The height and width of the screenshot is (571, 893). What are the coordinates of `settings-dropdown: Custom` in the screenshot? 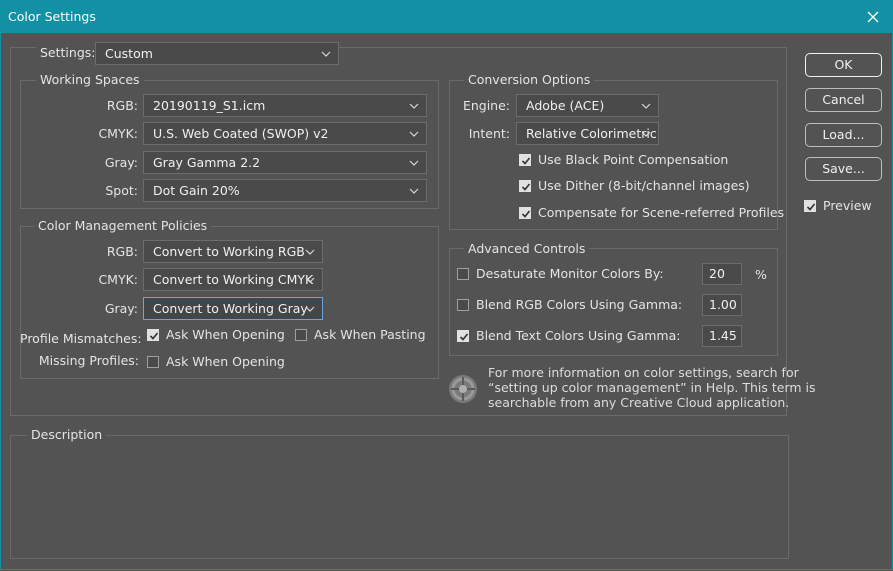 It's located at (217, 53).